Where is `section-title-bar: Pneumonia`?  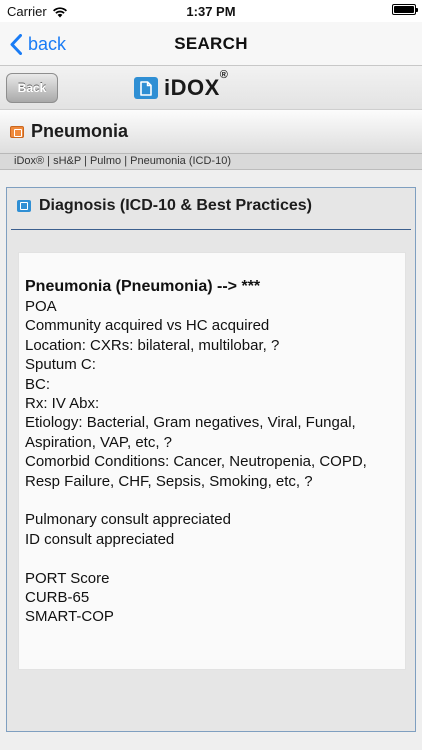
section-title-bar: Pneumonia is located at coordinates (211, 132).